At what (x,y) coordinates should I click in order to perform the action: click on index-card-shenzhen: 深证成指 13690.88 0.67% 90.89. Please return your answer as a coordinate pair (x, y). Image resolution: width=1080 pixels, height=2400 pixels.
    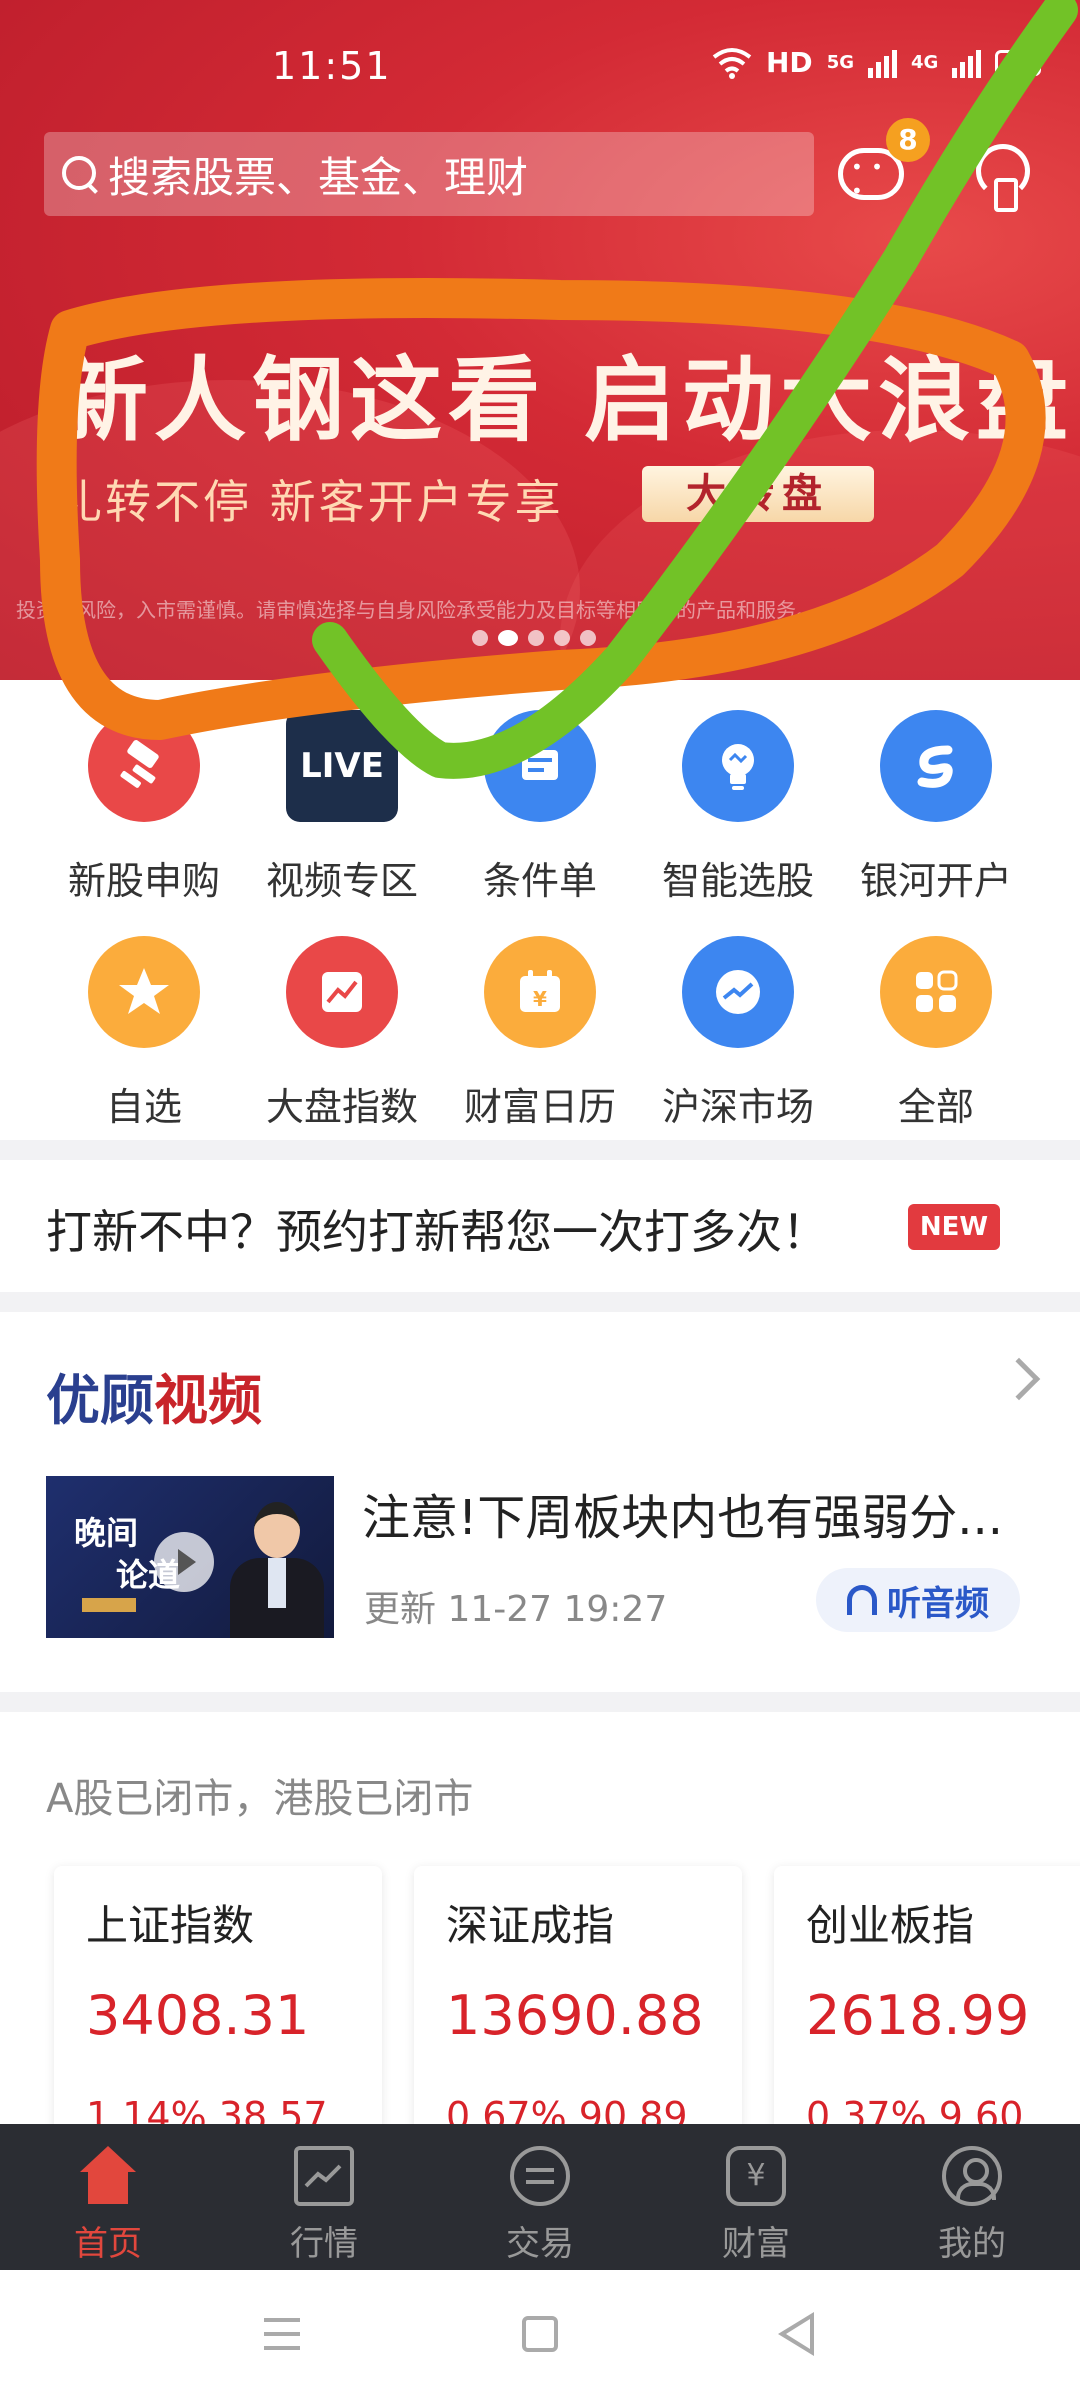
    Looking at the image, I should click on (578, 1995).